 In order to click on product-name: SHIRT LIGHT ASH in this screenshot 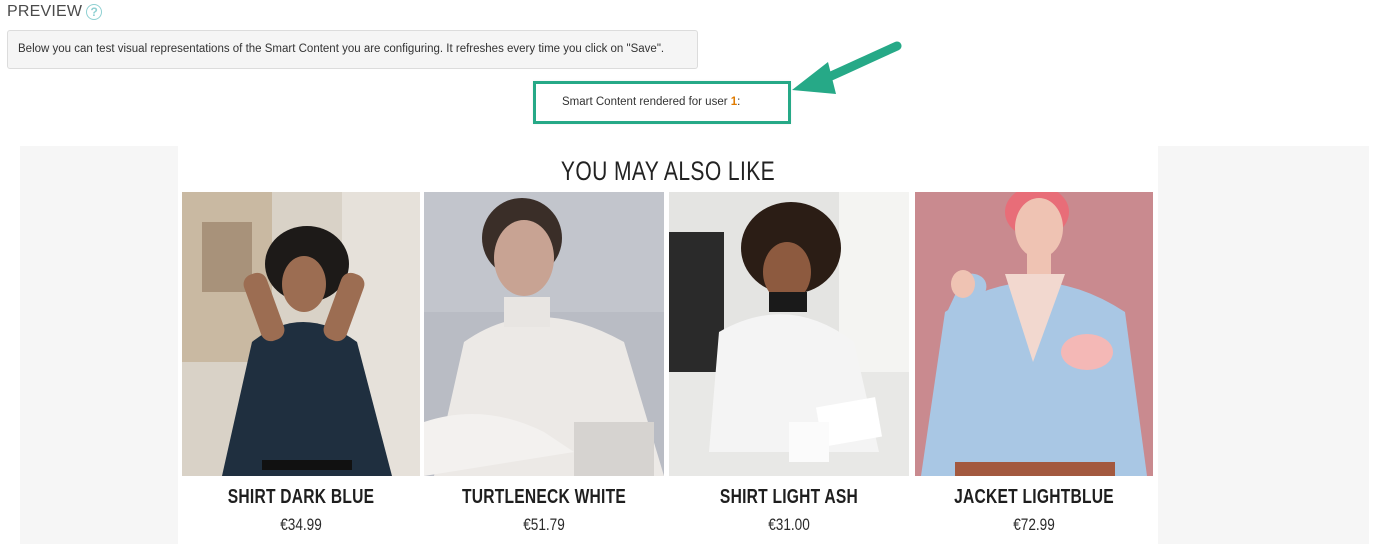, I will do `click(788, 497)`.